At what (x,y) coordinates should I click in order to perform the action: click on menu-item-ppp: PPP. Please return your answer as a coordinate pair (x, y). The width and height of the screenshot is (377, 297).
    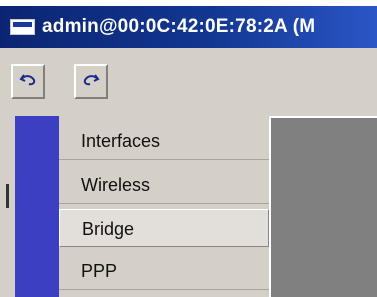
    Looking at the image, I should click on (164, 271).